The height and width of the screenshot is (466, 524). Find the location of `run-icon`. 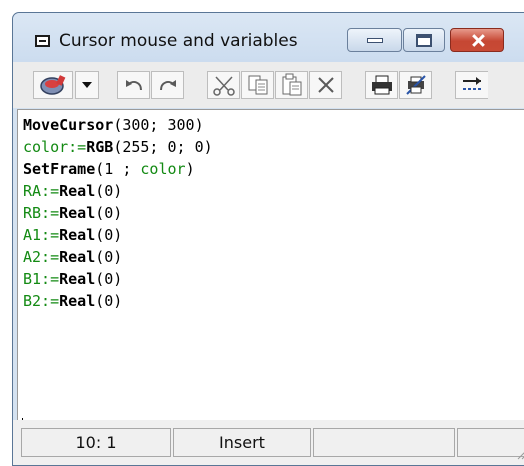

run-icon is located at coordinates (53, 85).